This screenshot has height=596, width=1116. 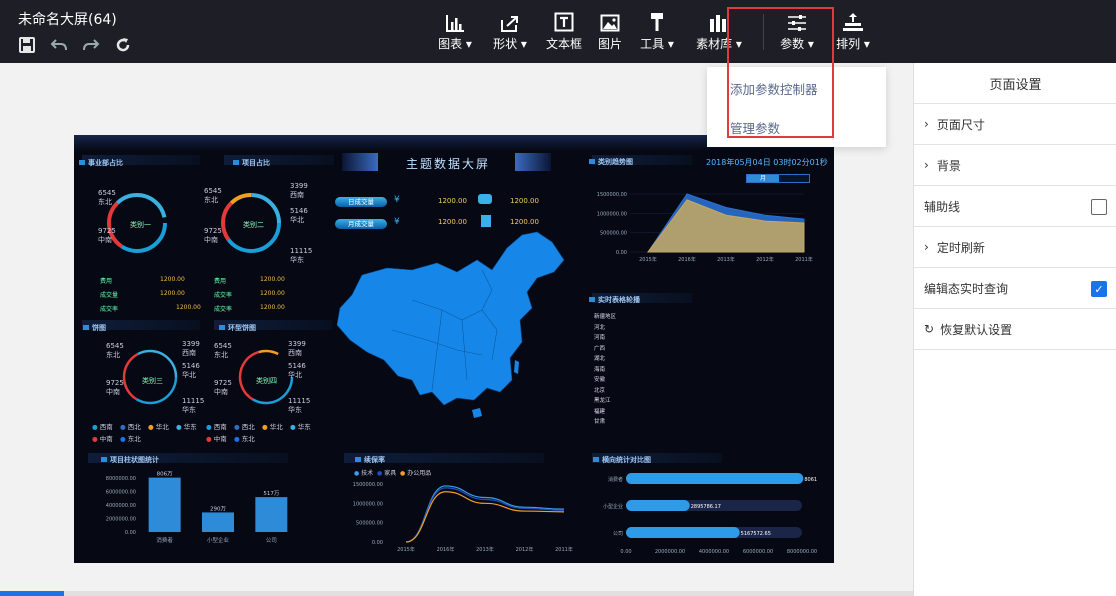 What do you see at coordinates (390, 473) in the screenshot?
I see `legend-furniture: 家具` at bounding box center [390, 473].